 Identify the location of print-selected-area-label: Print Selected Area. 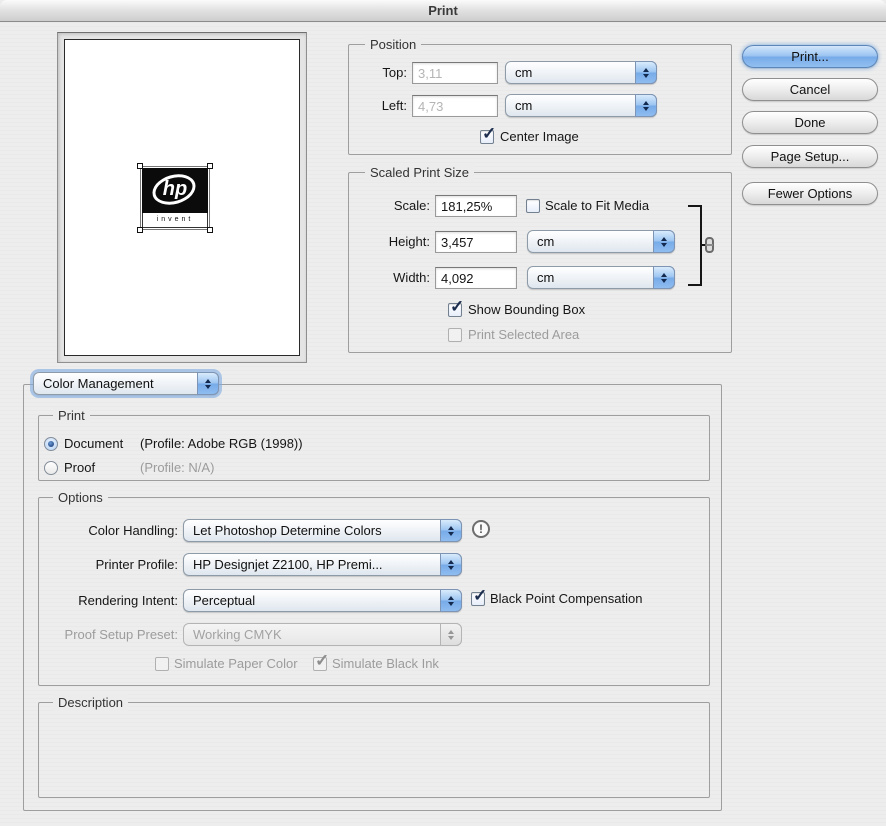
(524, 334).